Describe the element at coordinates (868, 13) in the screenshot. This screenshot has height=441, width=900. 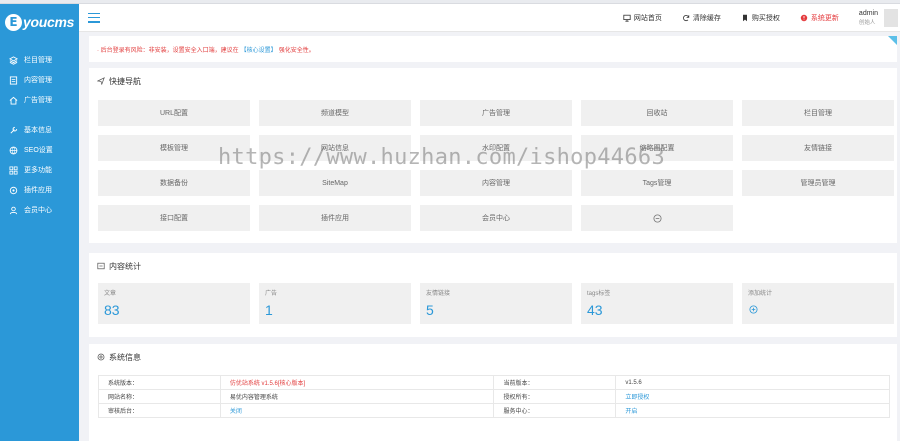
I see `user-name: admin` at that location.